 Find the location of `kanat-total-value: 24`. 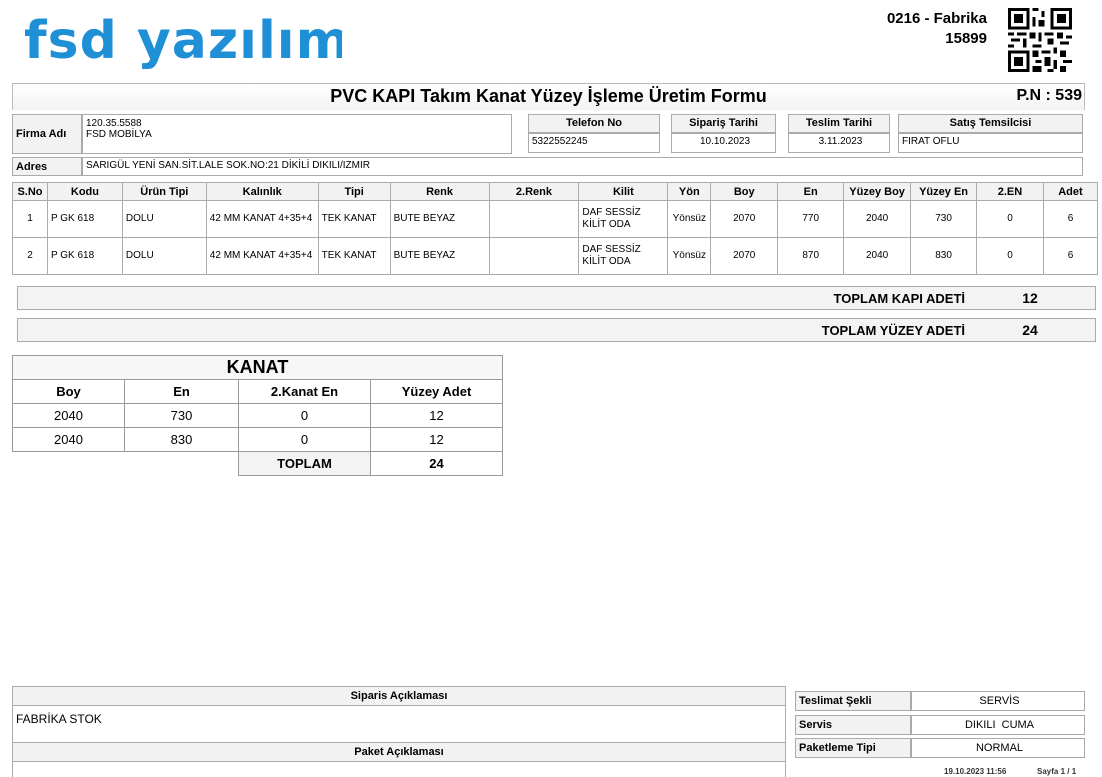

kanat-total-value: 24 is located at coordinates (436, 463).